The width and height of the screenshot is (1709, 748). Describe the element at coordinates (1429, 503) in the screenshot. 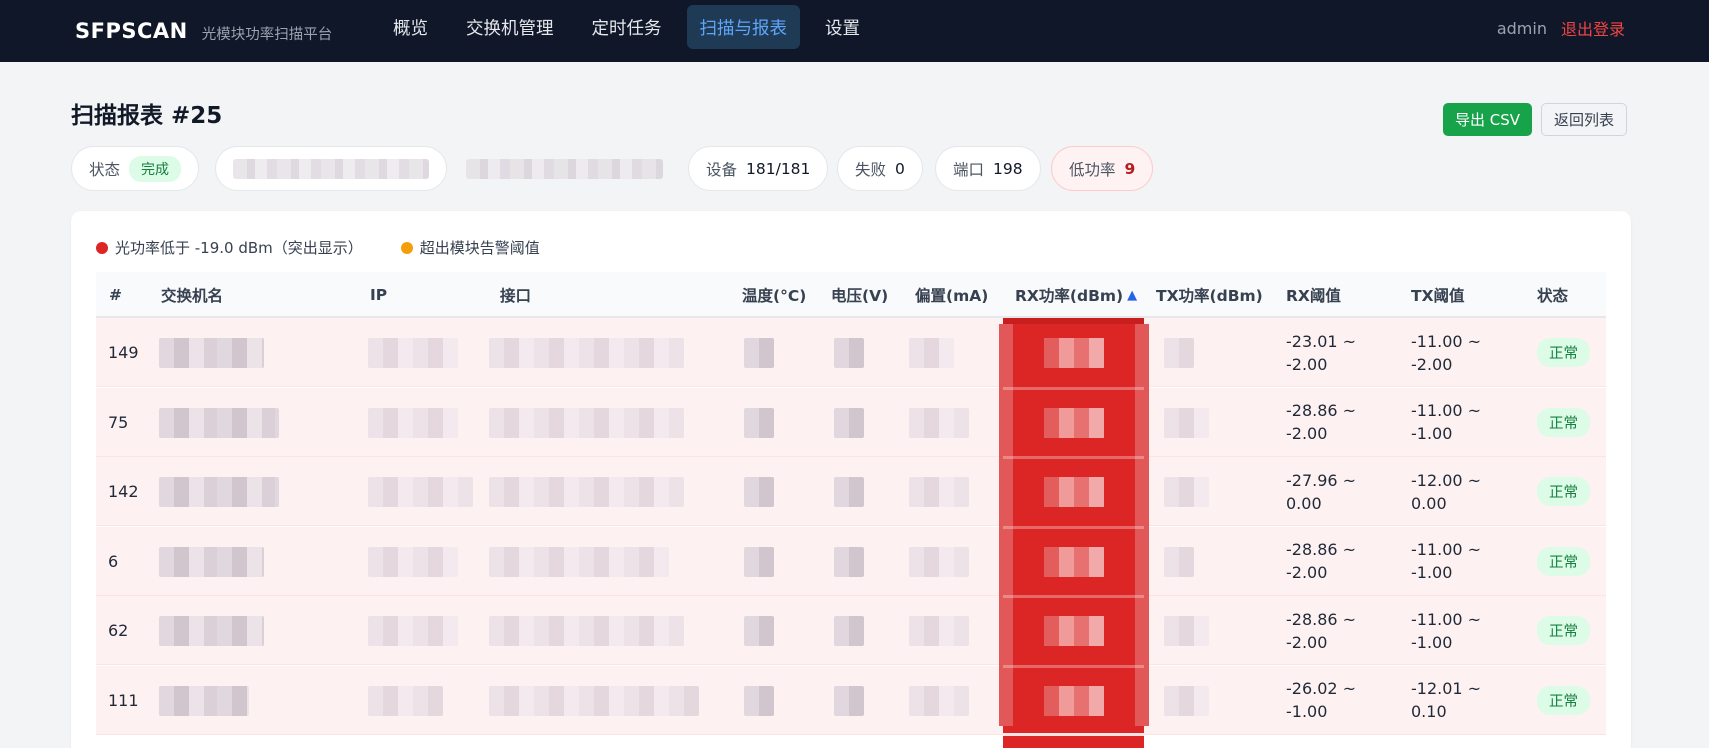

I see `tx-threshold-max: 0.00` at that location.